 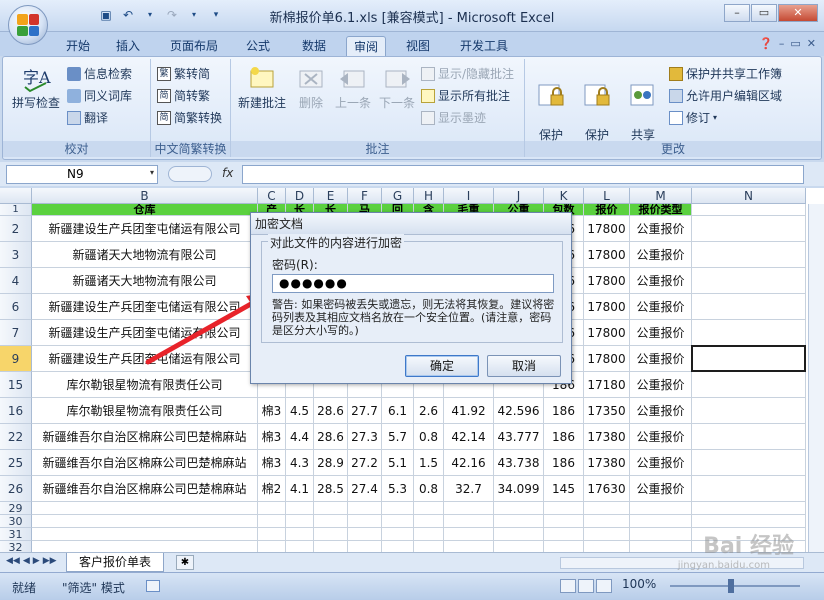 What do you see at coordinates (519, 437) in the screenshot?
I see `table-cell: 43.777` at bounding box center [519, 437].